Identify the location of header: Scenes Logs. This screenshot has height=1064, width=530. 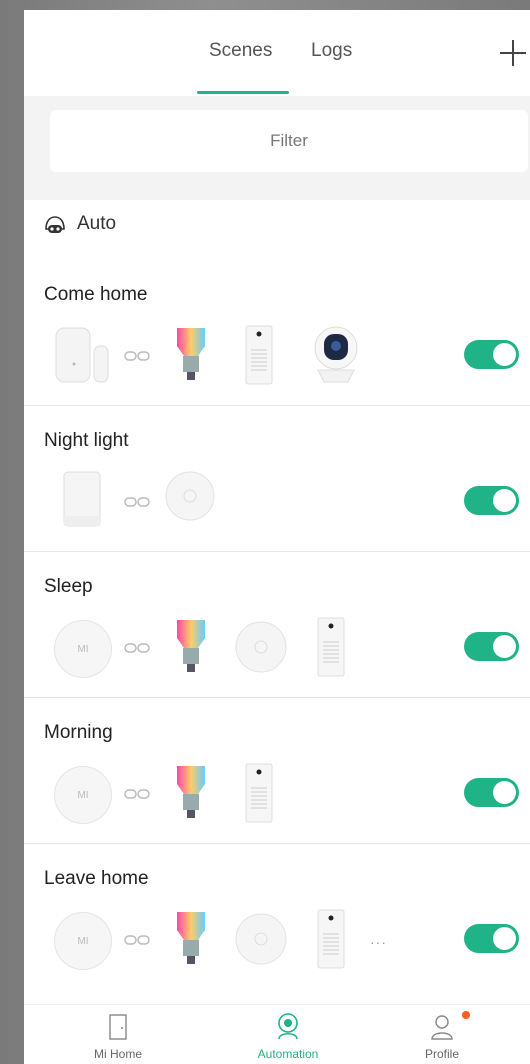
(277, 53).